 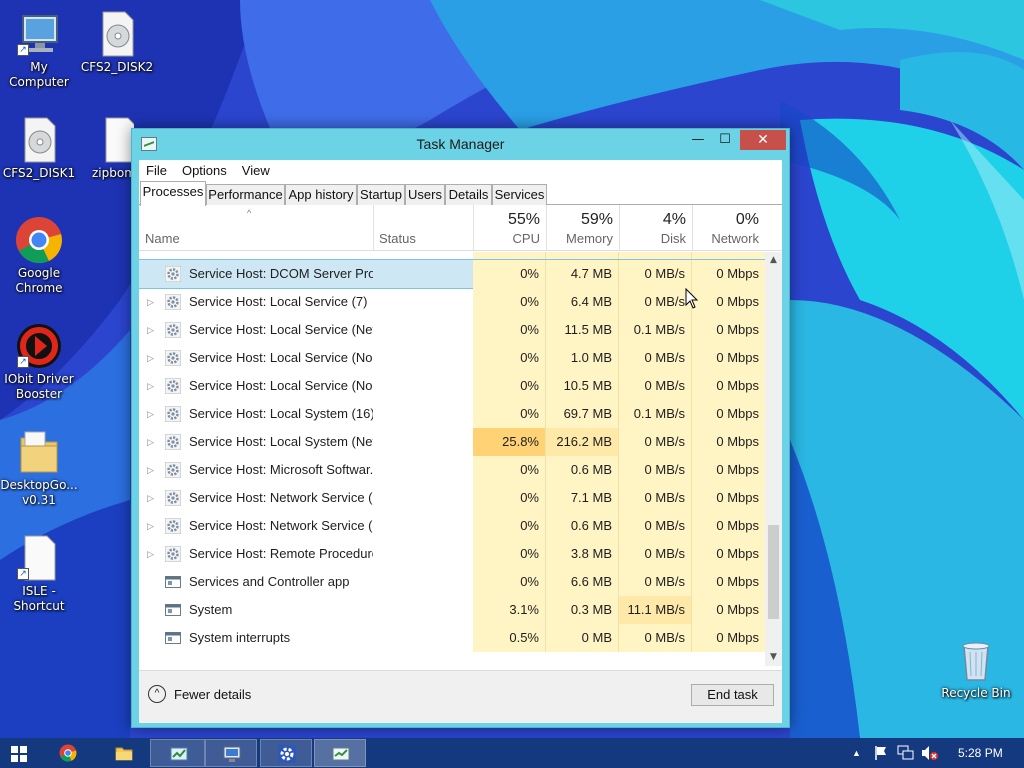 What do you see at coordinates (906, 753) in the screenshot?
I see `network-icon` at bounding box center [906, 753].